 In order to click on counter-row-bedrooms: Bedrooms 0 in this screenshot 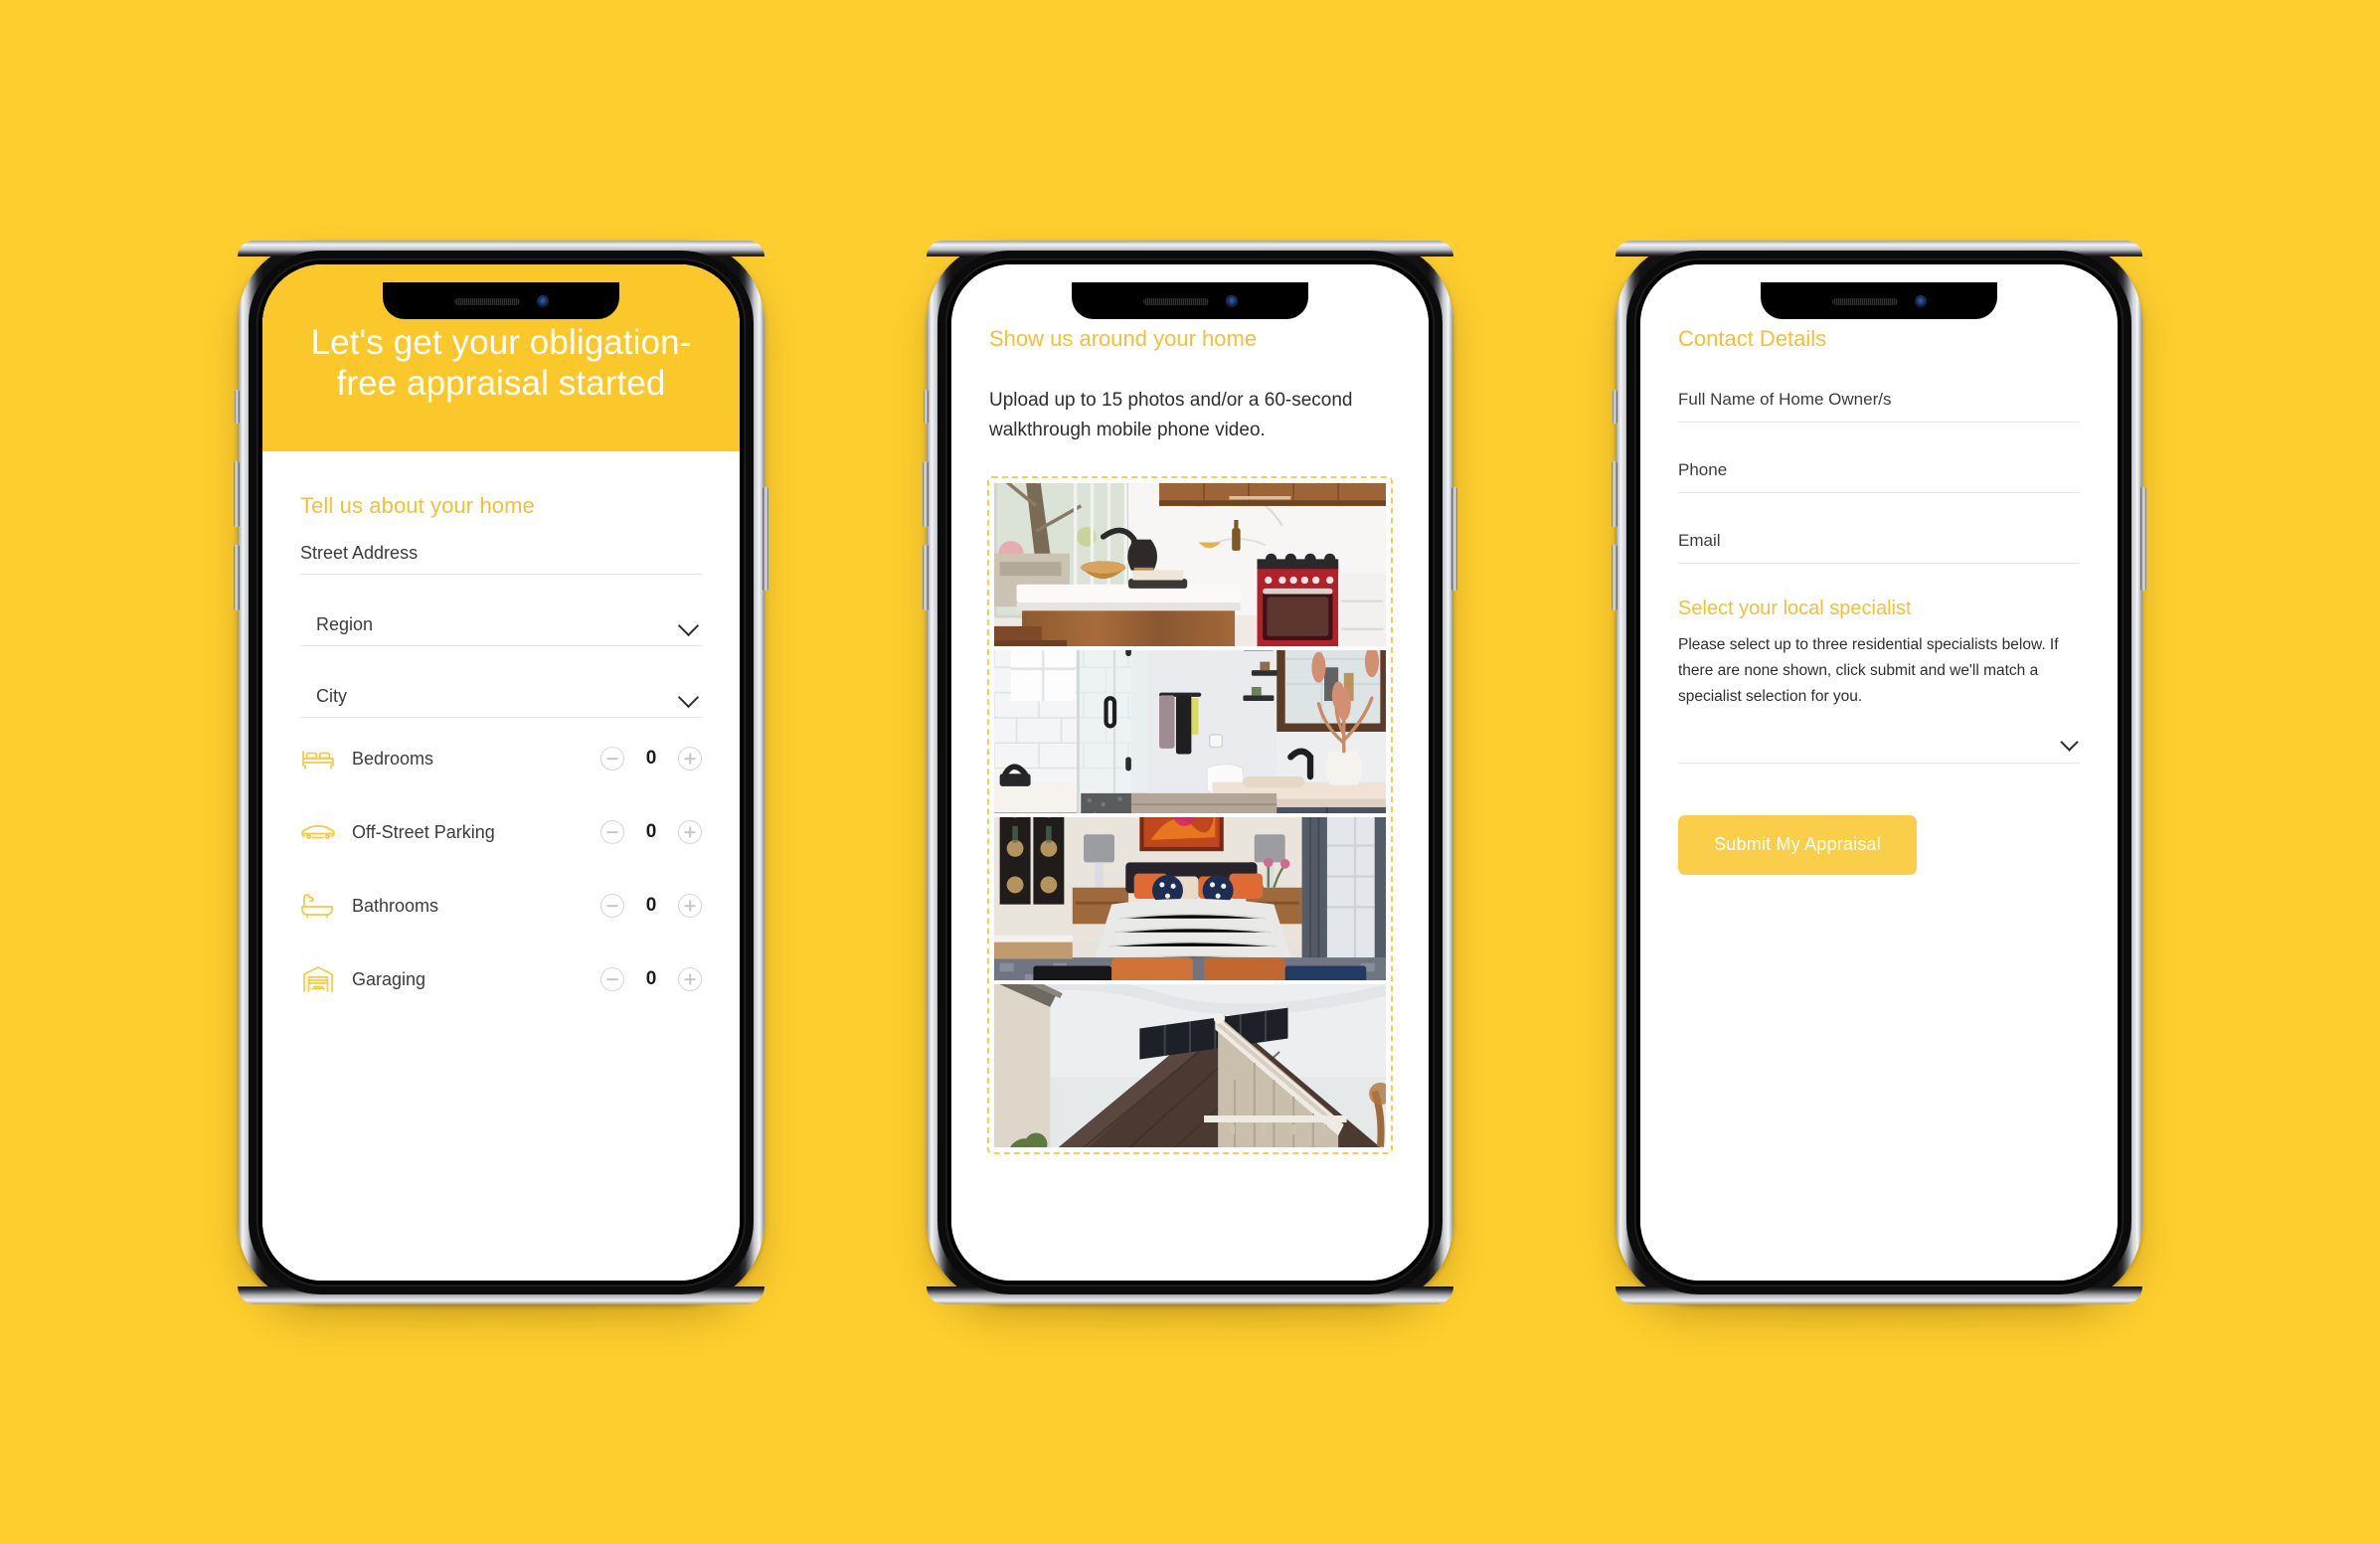, I will do `click(501, 755)`.